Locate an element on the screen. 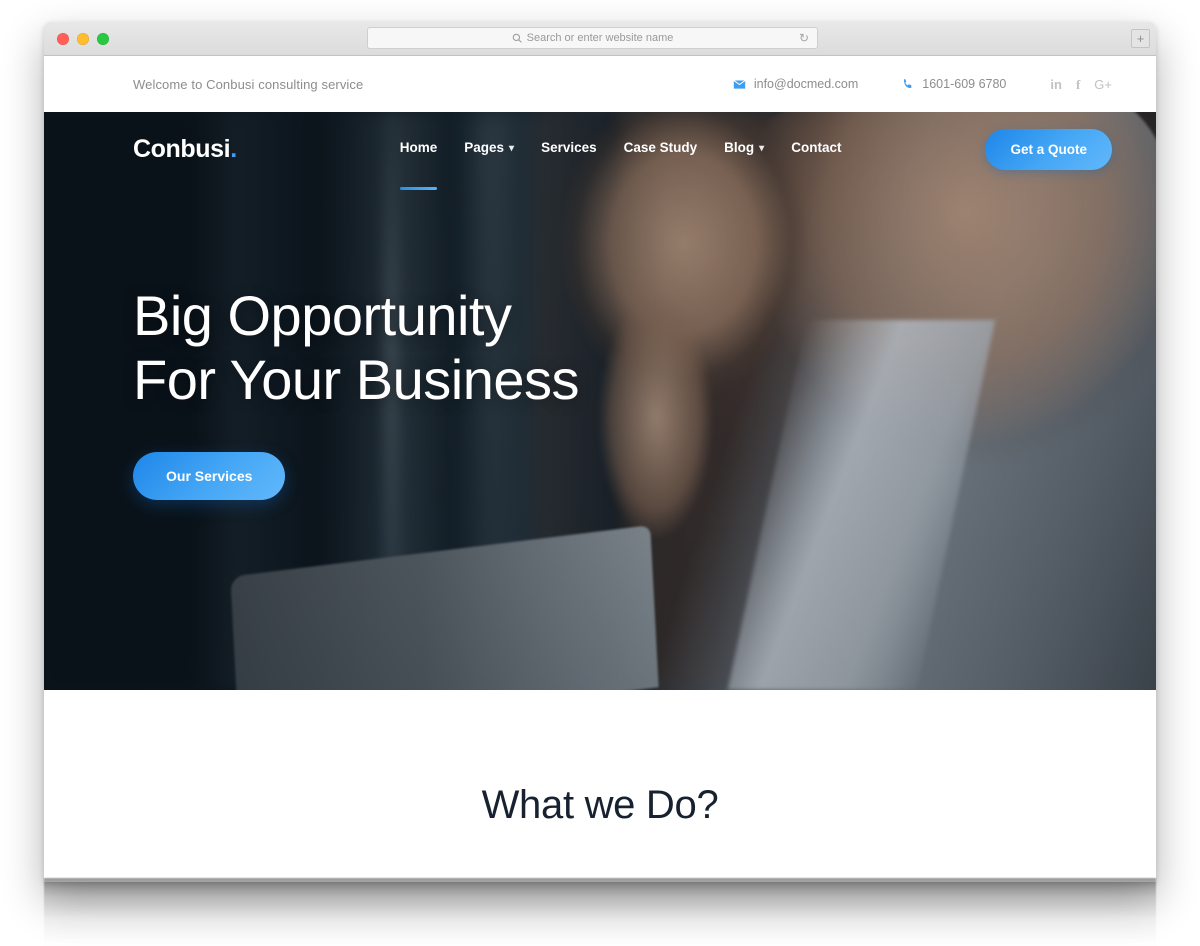 The height and width of the screenshot is (946, 1200). nav-item-services-label: Services is located at coordinates (569, 147).